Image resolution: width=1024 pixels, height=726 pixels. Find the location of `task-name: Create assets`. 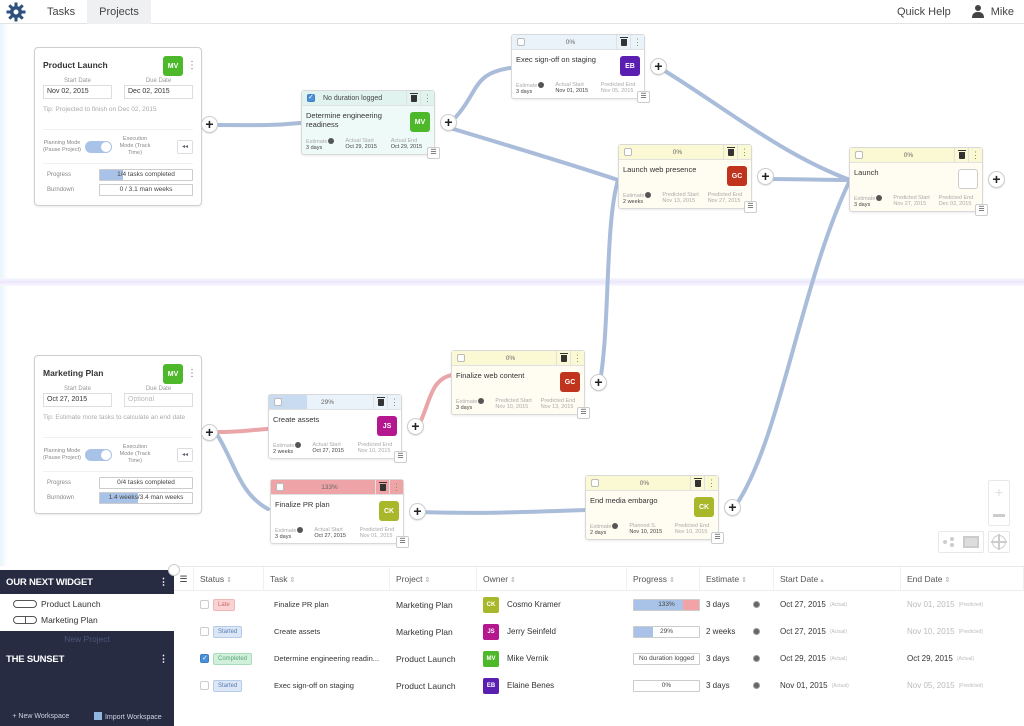

task-name: Create assets is located at coordinates (295, 631).